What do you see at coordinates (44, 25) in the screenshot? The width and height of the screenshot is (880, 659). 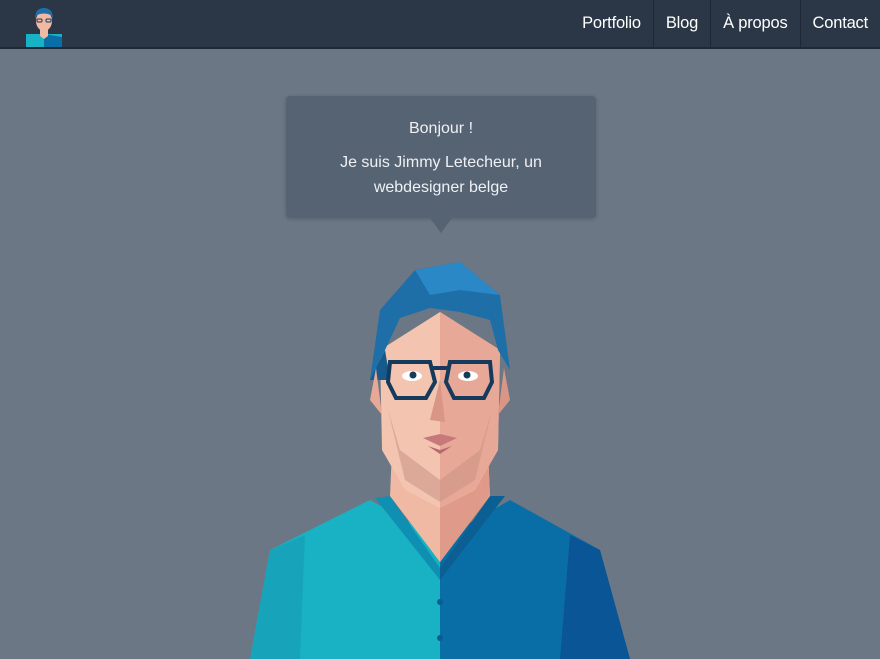 I see `avatar-logo-icon` at bounding box center [44, 25].